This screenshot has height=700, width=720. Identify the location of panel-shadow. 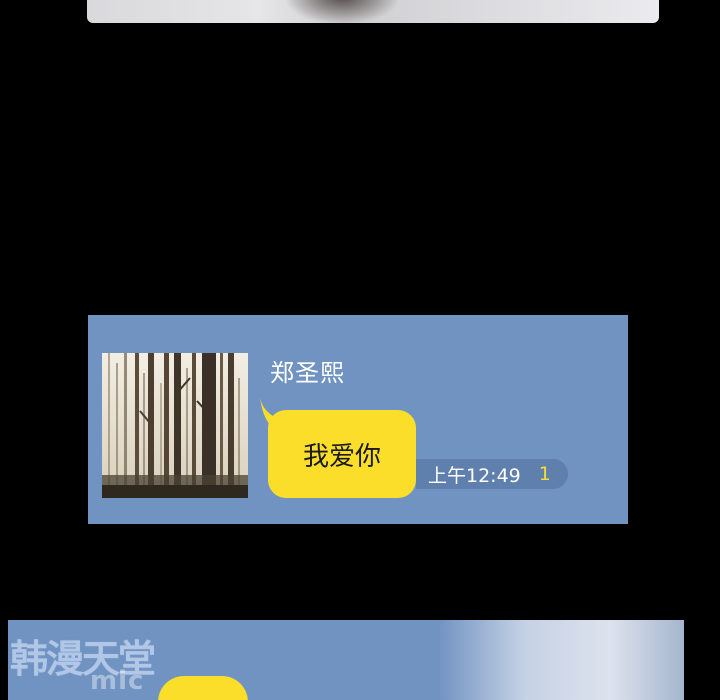
(342, 11).